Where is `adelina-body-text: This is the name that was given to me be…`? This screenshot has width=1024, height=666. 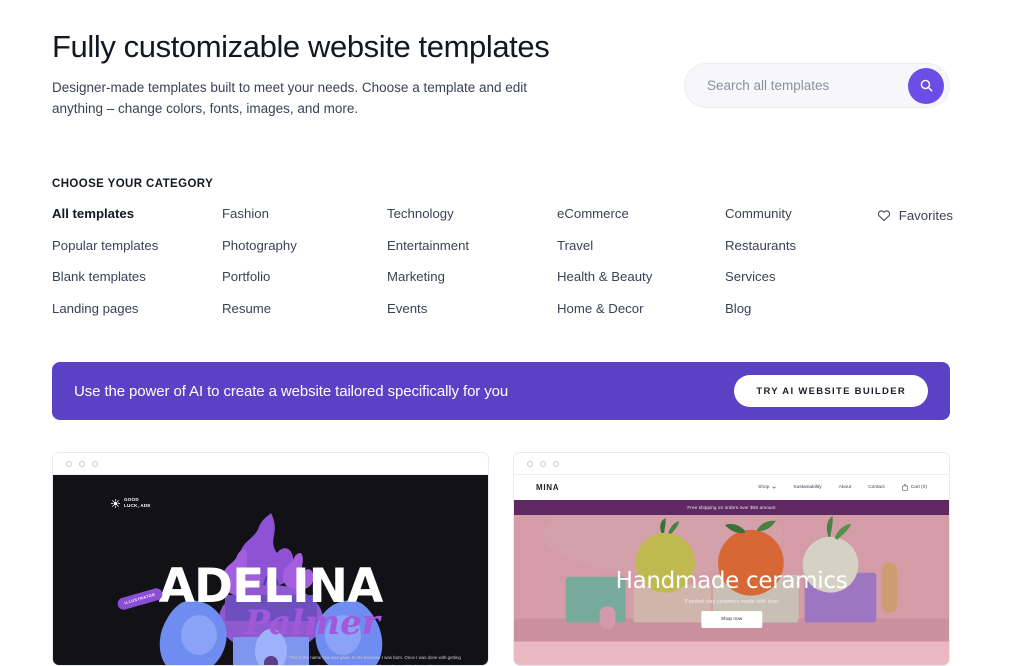
adelina-body-text: This is the name that was given to me be… is located at coordinates (375, 660).